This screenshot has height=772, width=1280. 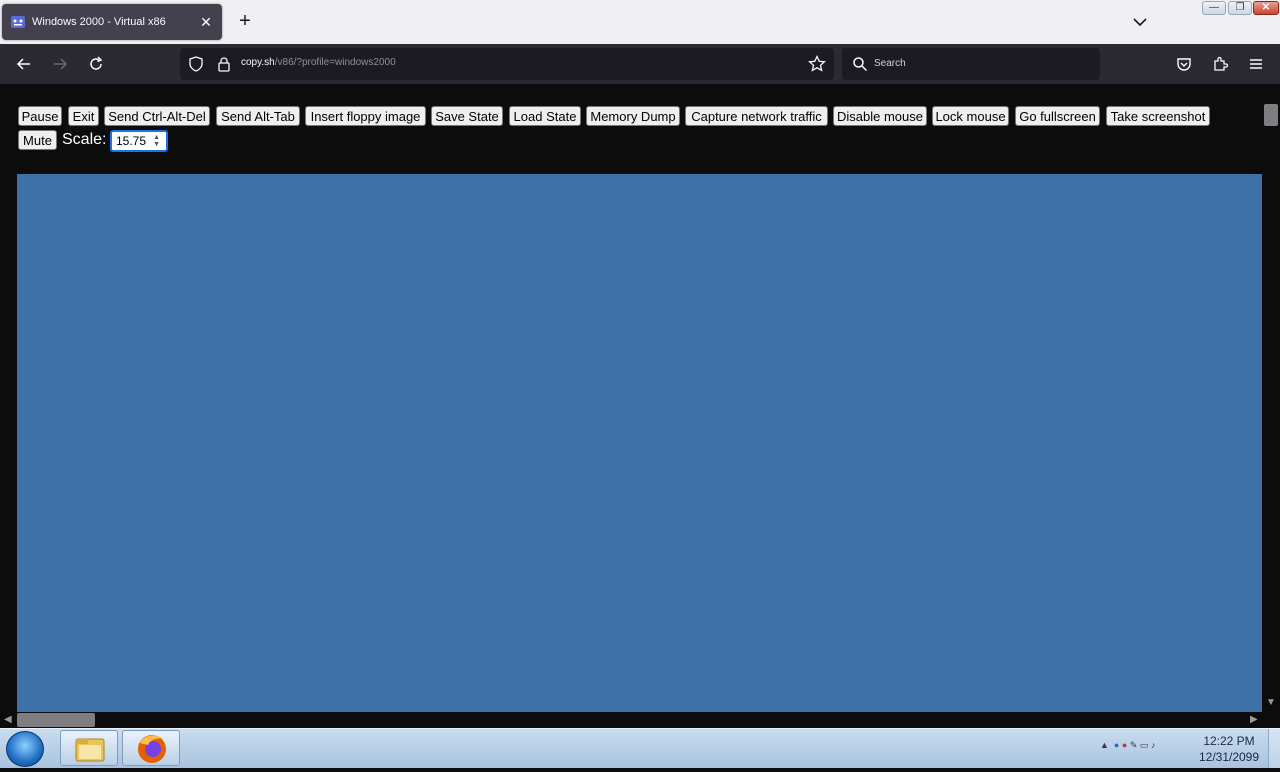 I want to click on exit-button: Exit, so click(x=83, y=116).